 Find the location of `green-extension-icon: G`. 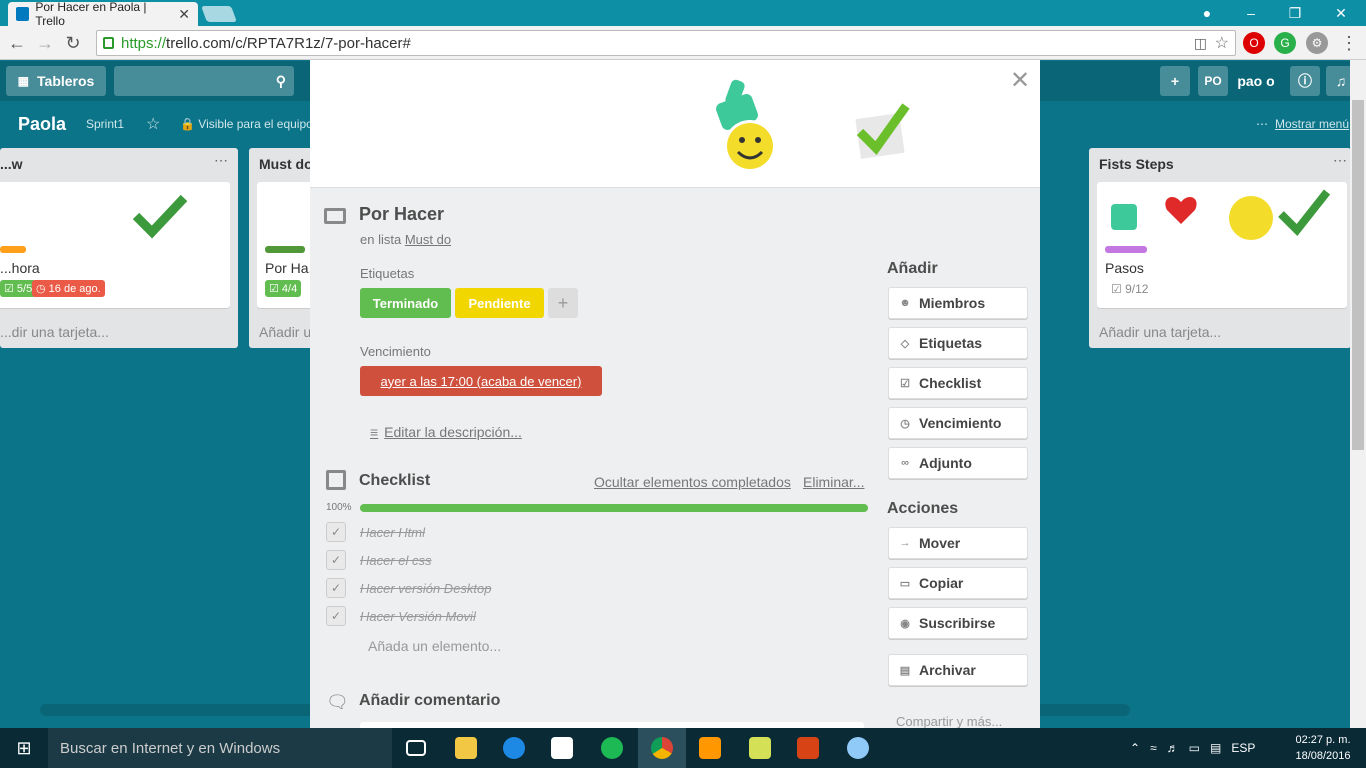

green-extension-icon: G is located at coordinates (1285, 43).